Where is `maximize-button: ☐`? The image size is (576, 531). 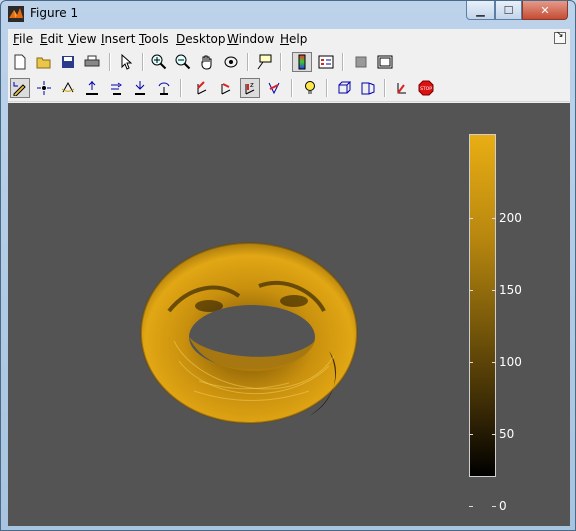
maximize-button: ☐ is located at coordinates (508, 10).